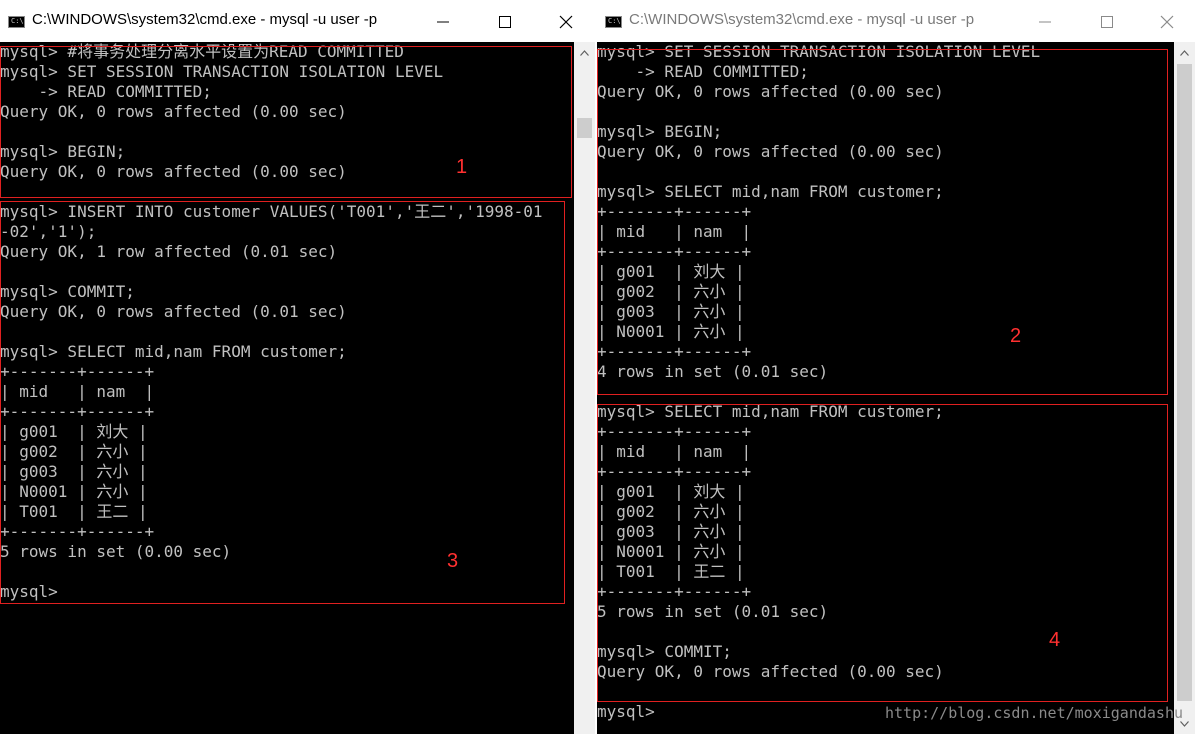 The height and width of the screenshot is (734, 1195). Describe the element at coordinates (462, 167) in the screenshot. I see `annotation-label-1: 1` at that location.